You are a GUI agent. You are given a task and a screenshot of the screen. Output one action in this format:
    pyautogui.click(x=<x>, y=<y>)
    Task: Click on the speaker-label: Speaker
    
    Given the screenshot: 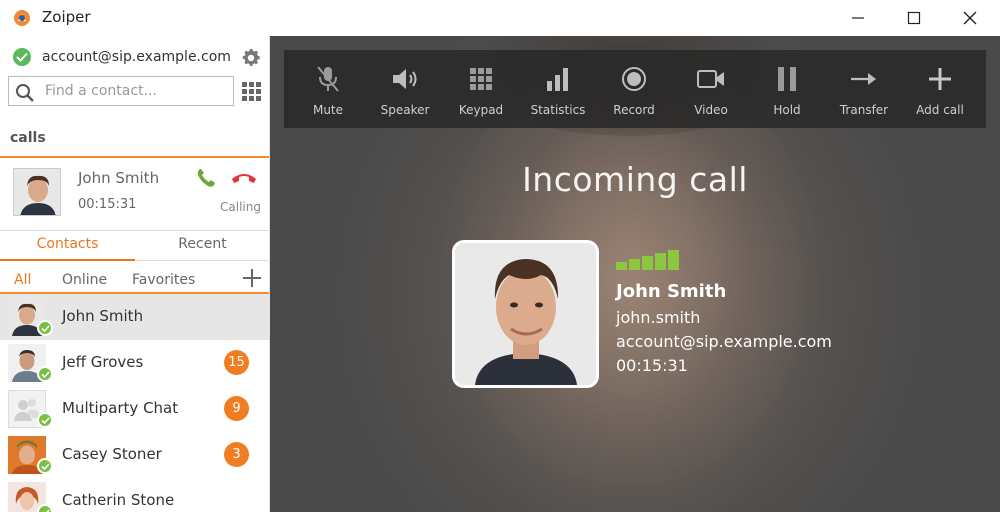 What is the action you would take?
    pyautogui.click(x=405, y=110)
    